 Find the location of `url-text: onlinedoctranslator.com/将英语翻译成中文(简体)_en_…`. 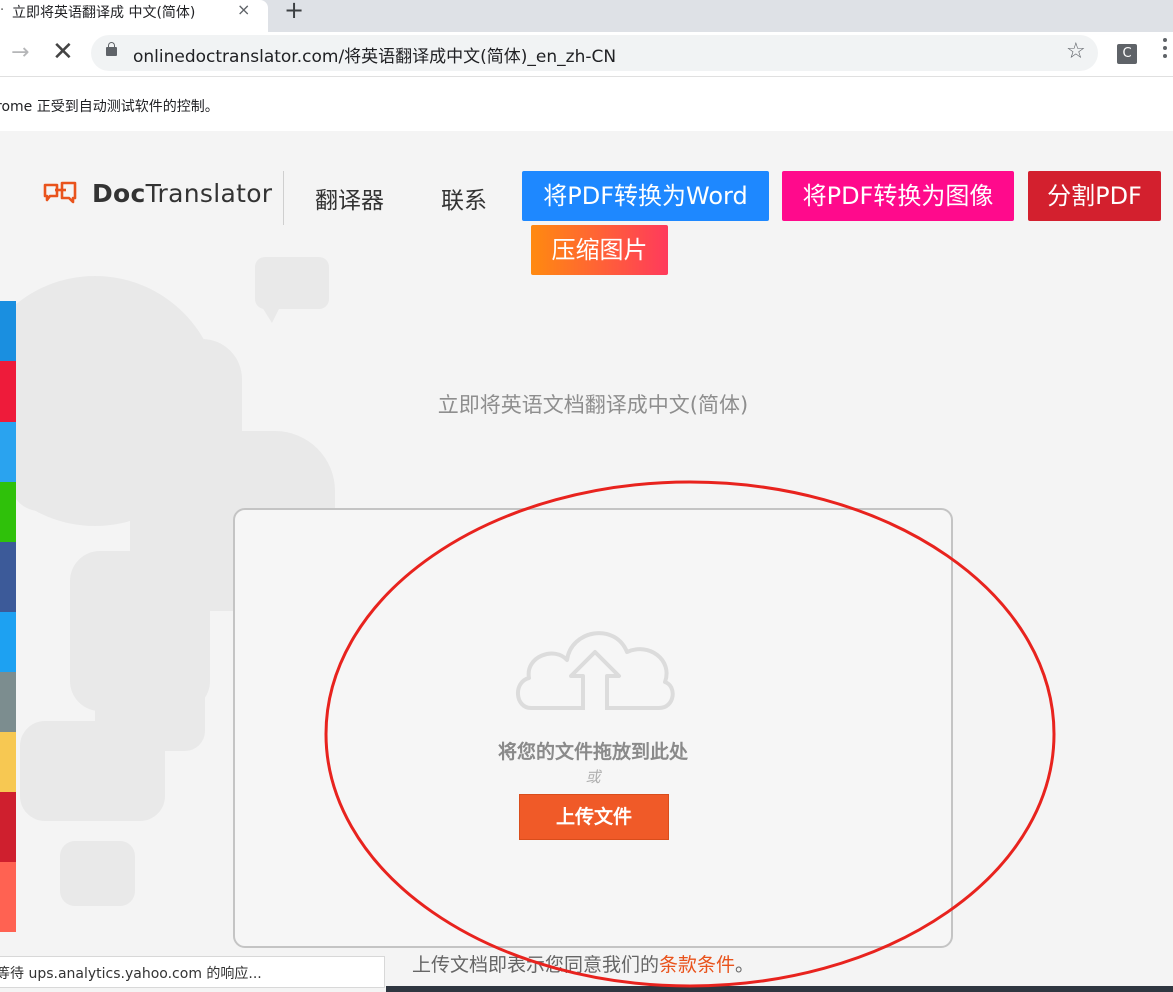

url-text: onlinedoctranslator.com/将英语翻译成中文(简体)_en_… is located at coordinates (374, 54).